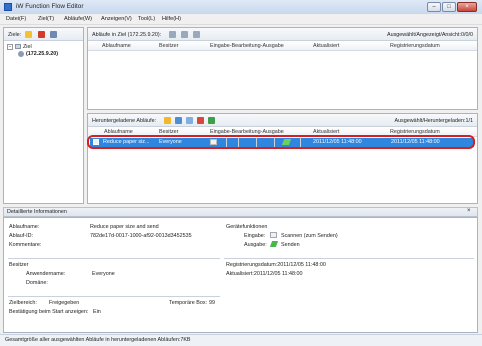 The image size is (482, 346). I want to click on downloaded-flows-status: Ausgewählt/Heruntergeladen:1/1, so click(433, 121).